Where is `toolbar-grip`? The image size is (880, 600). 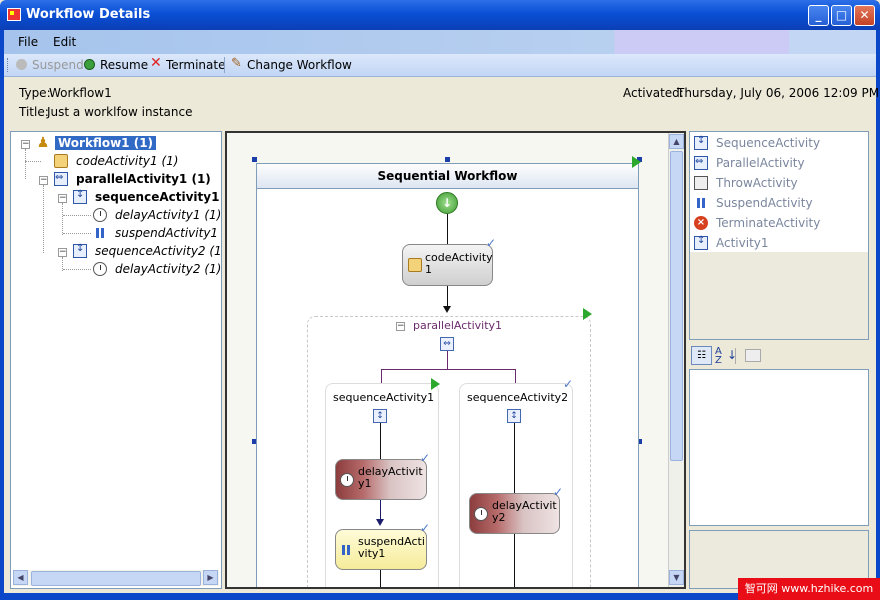
toolbar-grip is located at coordinates (9, 65).